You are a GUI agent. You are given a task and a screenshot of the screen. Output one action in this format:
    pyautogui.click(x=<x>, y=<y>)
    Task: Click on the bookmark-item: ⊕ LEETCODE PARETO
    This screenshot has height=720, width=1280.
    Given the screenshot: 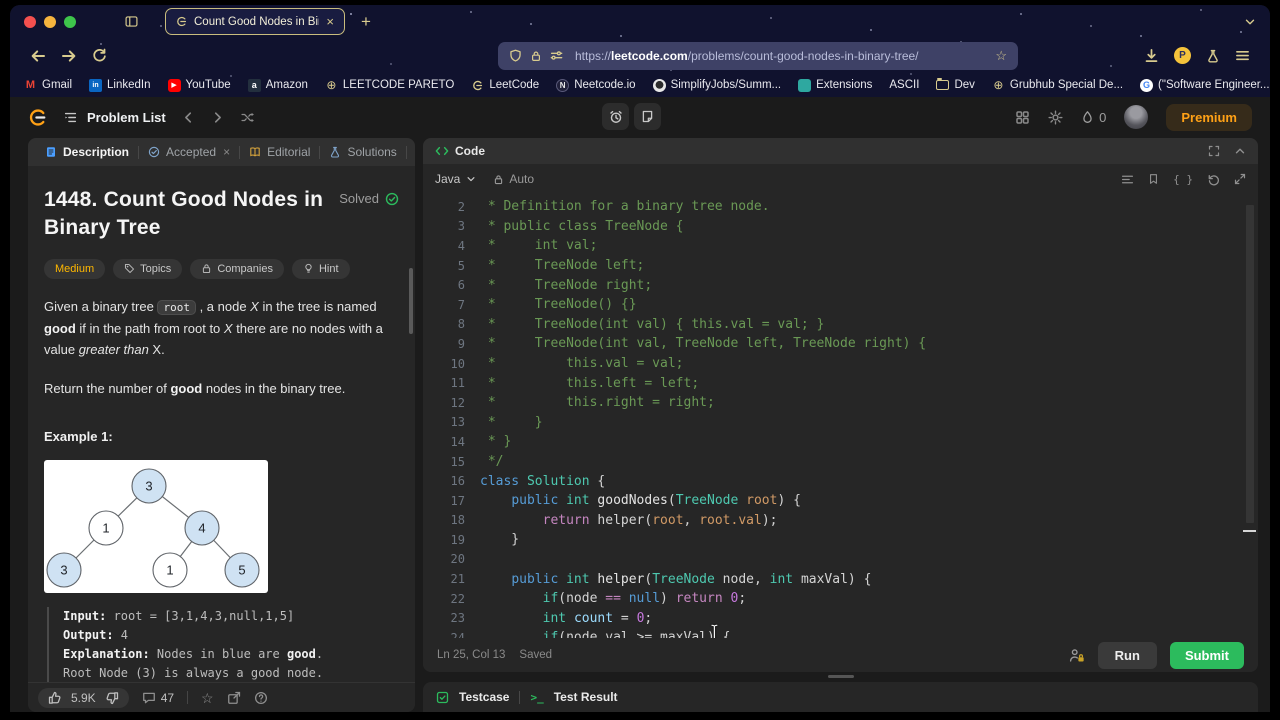 What is the action you would take?
    pyautogui.click(x=389, y=85)
    